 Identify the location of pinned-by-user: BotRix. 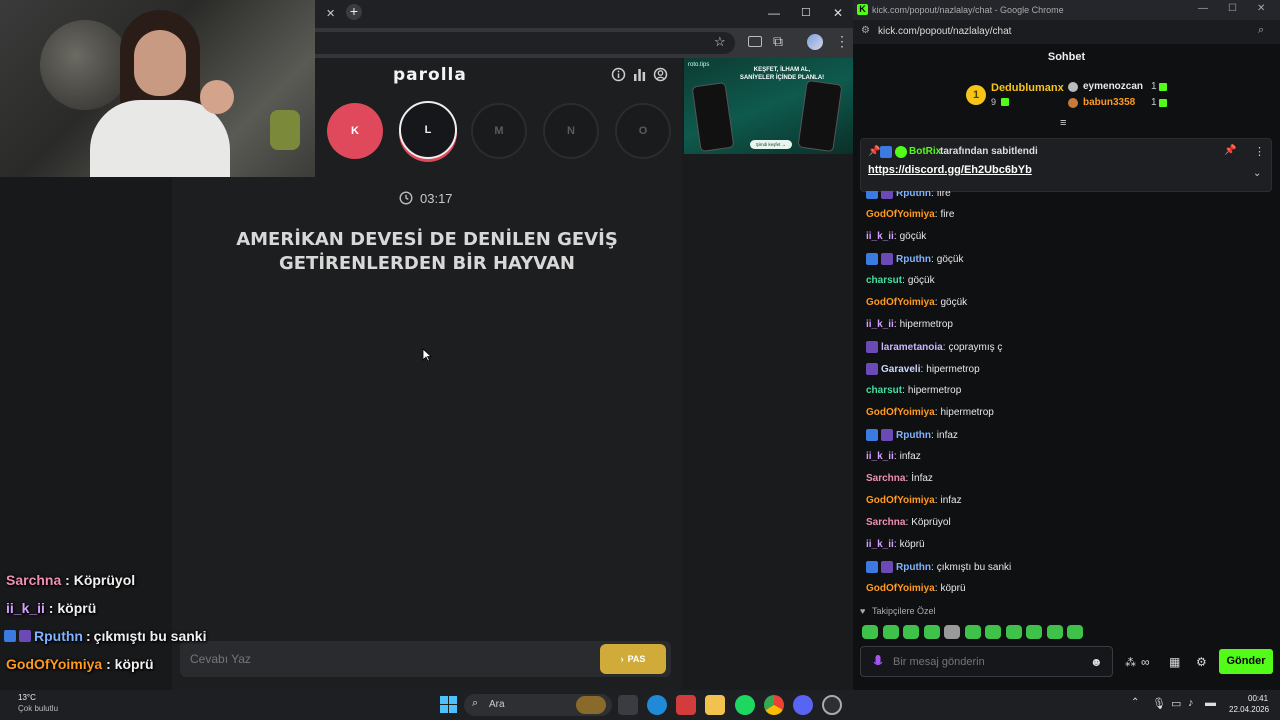
(925, 151).